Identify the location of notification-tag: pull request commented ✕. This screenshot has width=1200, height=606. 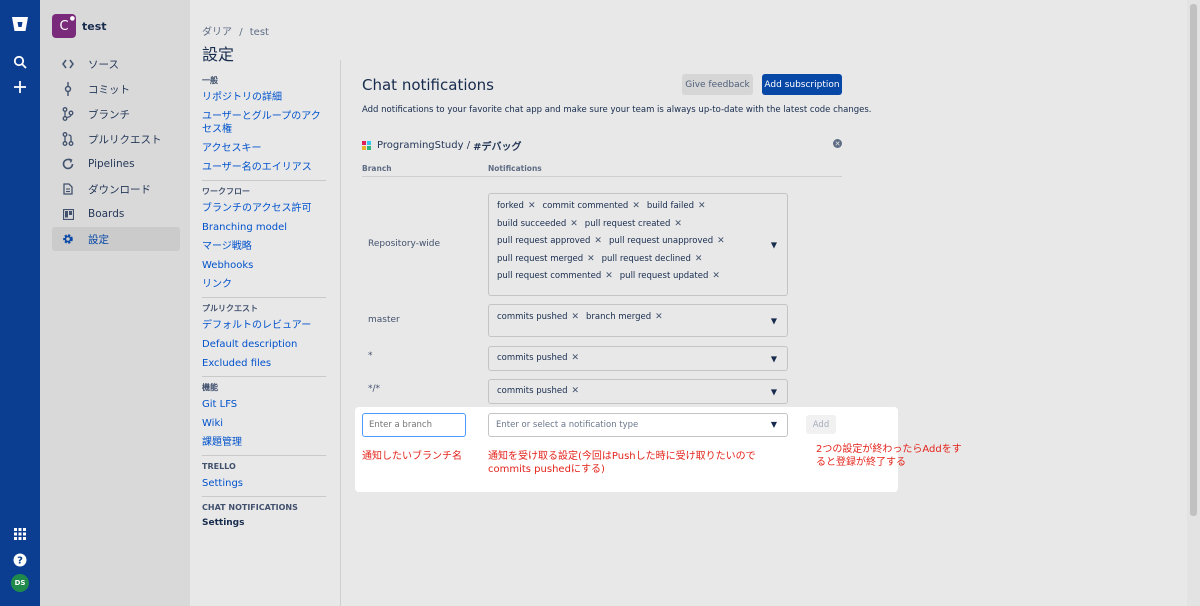
(555, 276).